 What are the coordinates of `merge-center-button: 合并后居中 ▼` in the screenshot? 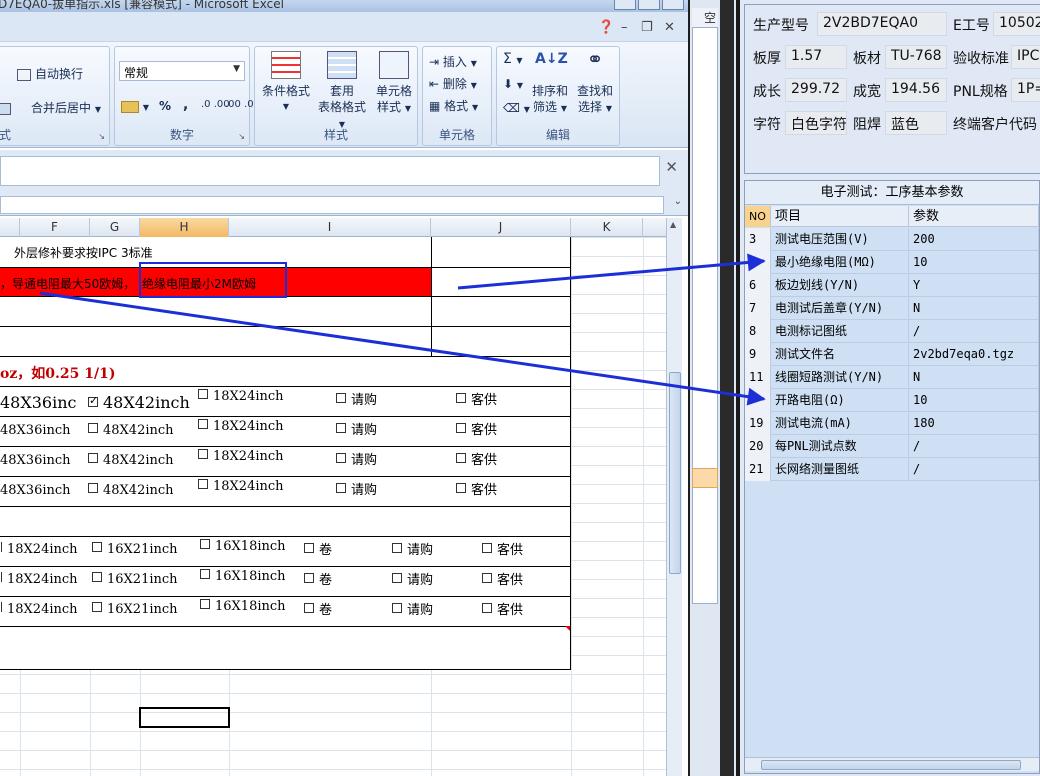 It's located at (50, 107).